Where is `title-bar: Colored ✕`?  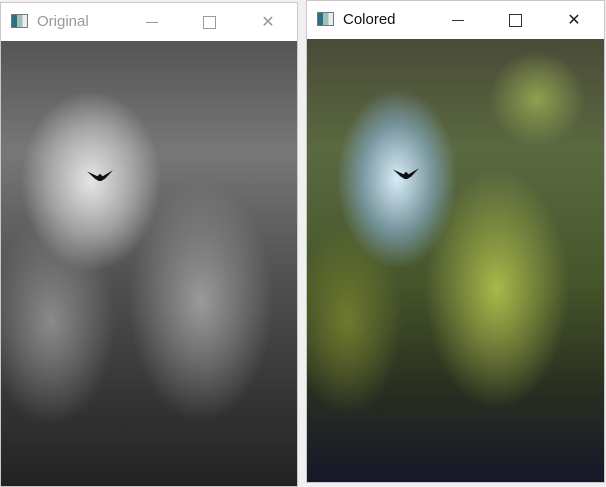 title-bar: Colored ✕ is located at coordinates (455, 20).